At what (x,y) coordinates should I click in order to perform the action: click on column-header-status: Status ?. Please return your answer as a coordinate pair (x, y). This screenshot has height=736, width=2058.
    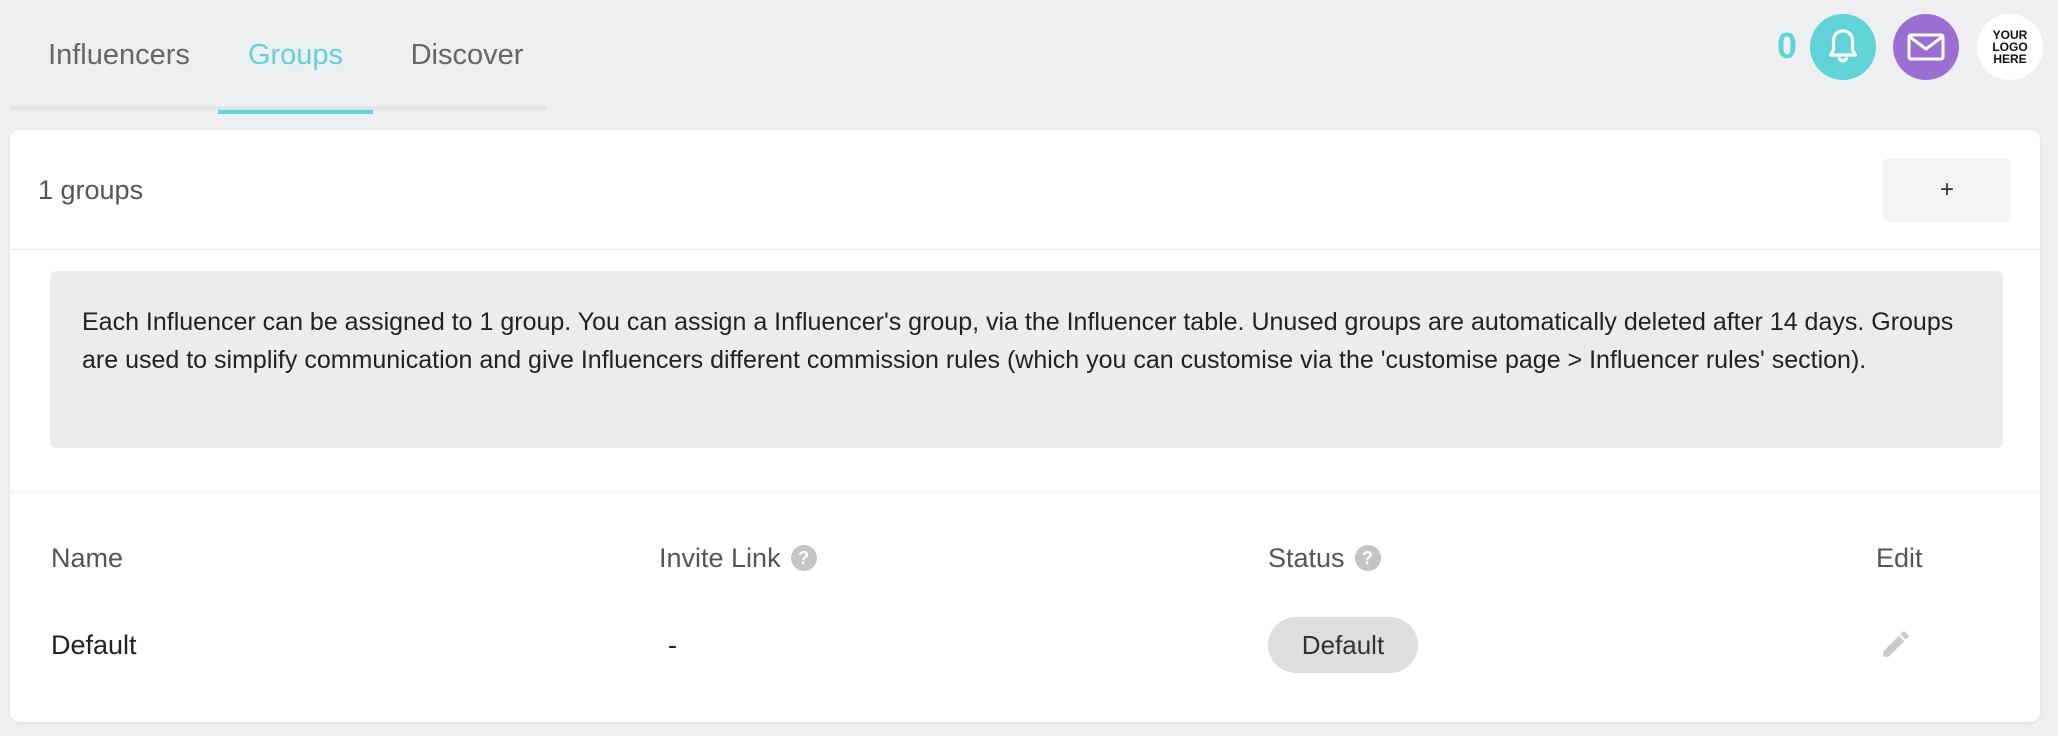
    Looking at the image, I should click on (1324, 558).